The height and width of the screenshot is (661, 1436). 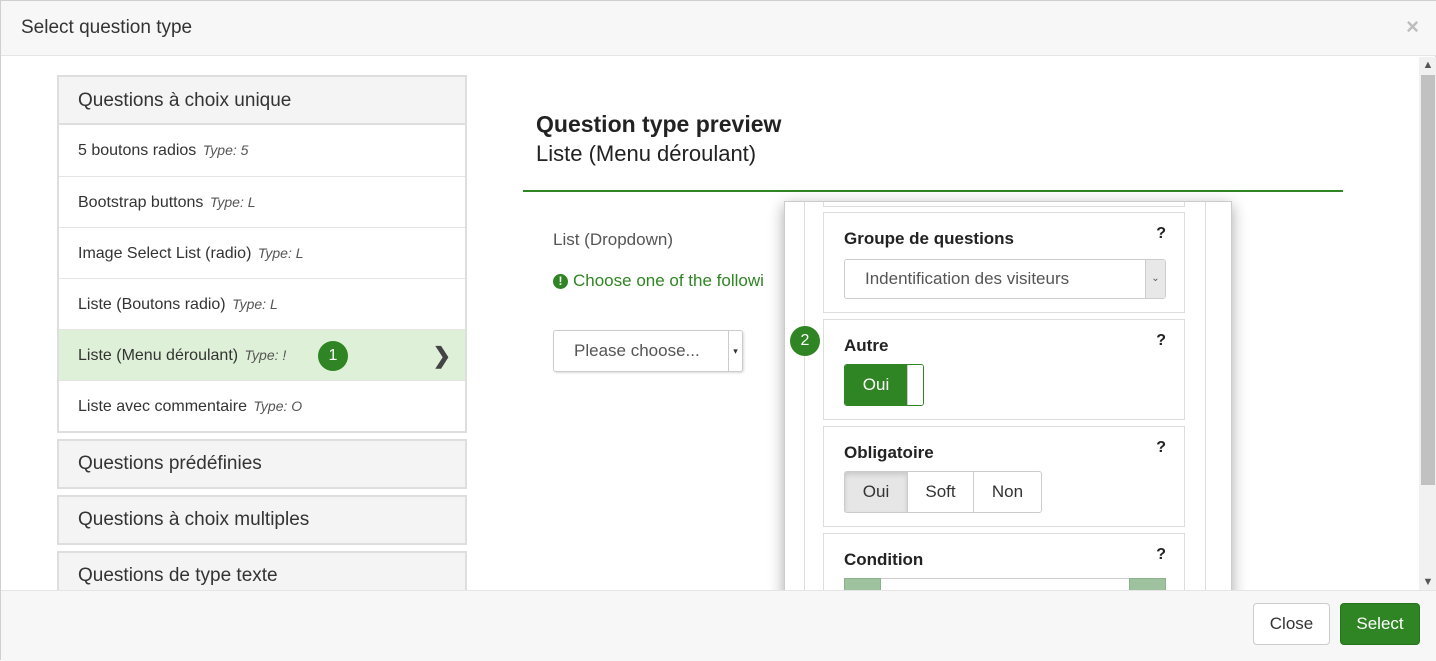 What do you see at coordinates (889, 452) in the screenshot?
I see `obligatoire-label: Obligatoire` at bounding box center [889, 452].